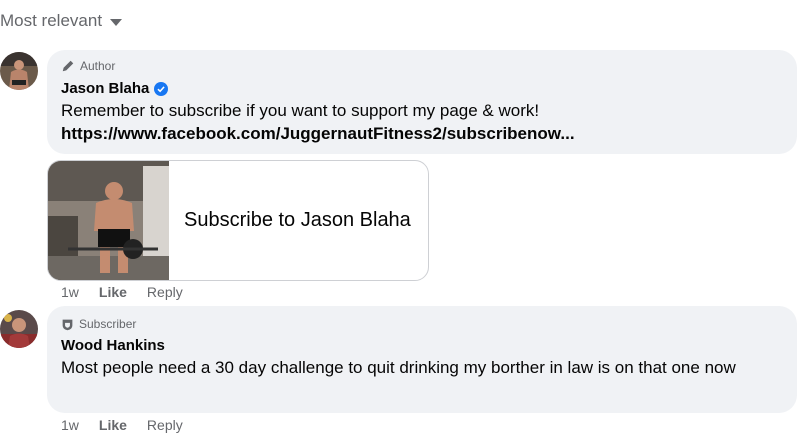 The width and height of the screenshot is (800, 433). I want to click on shield-icon, so click(67, 324).